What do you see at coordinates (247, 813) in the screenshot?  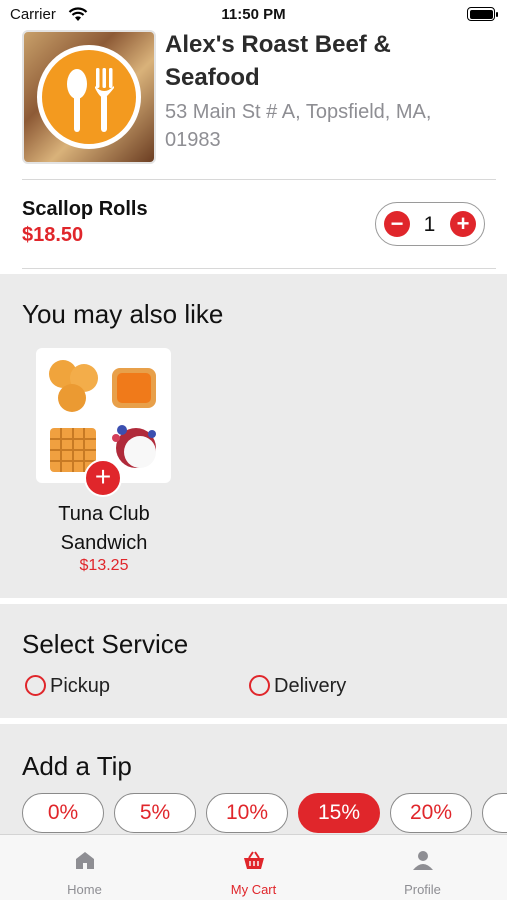 I see `tip-option-10: 10%` at bounding box center [247, 813].